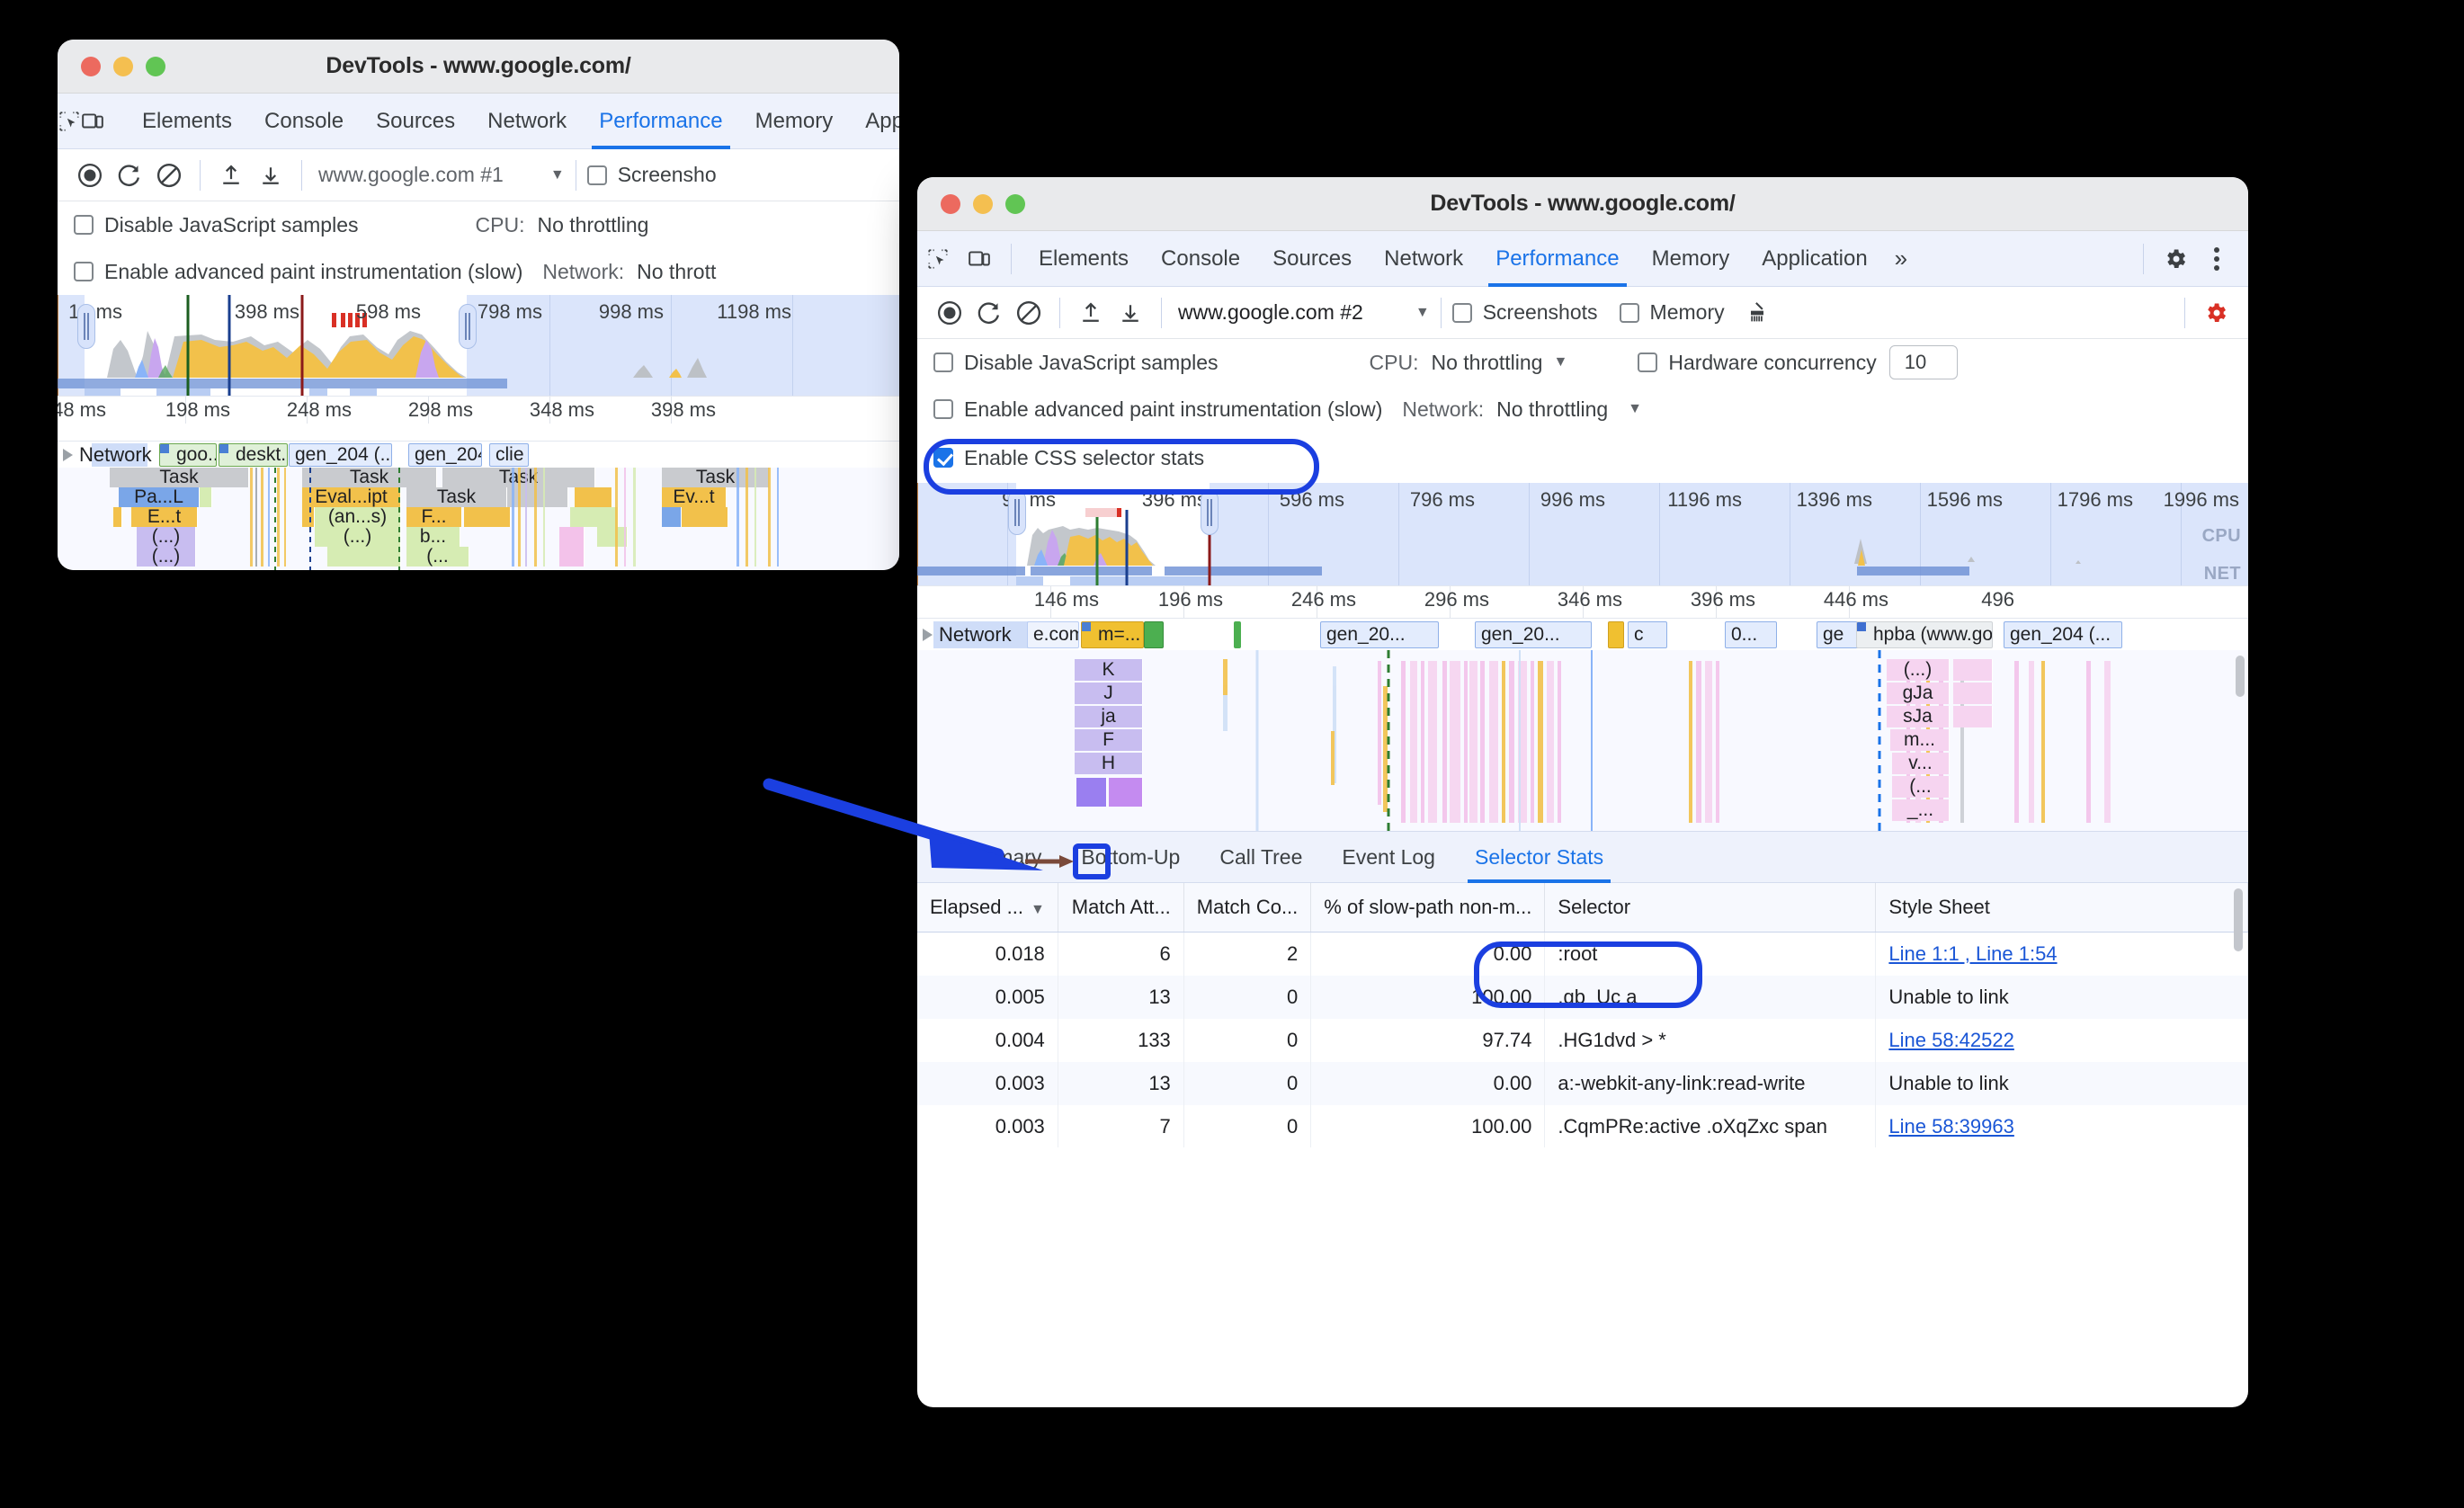  I want to click on network-track-label-front: Network, so click(967, 634).